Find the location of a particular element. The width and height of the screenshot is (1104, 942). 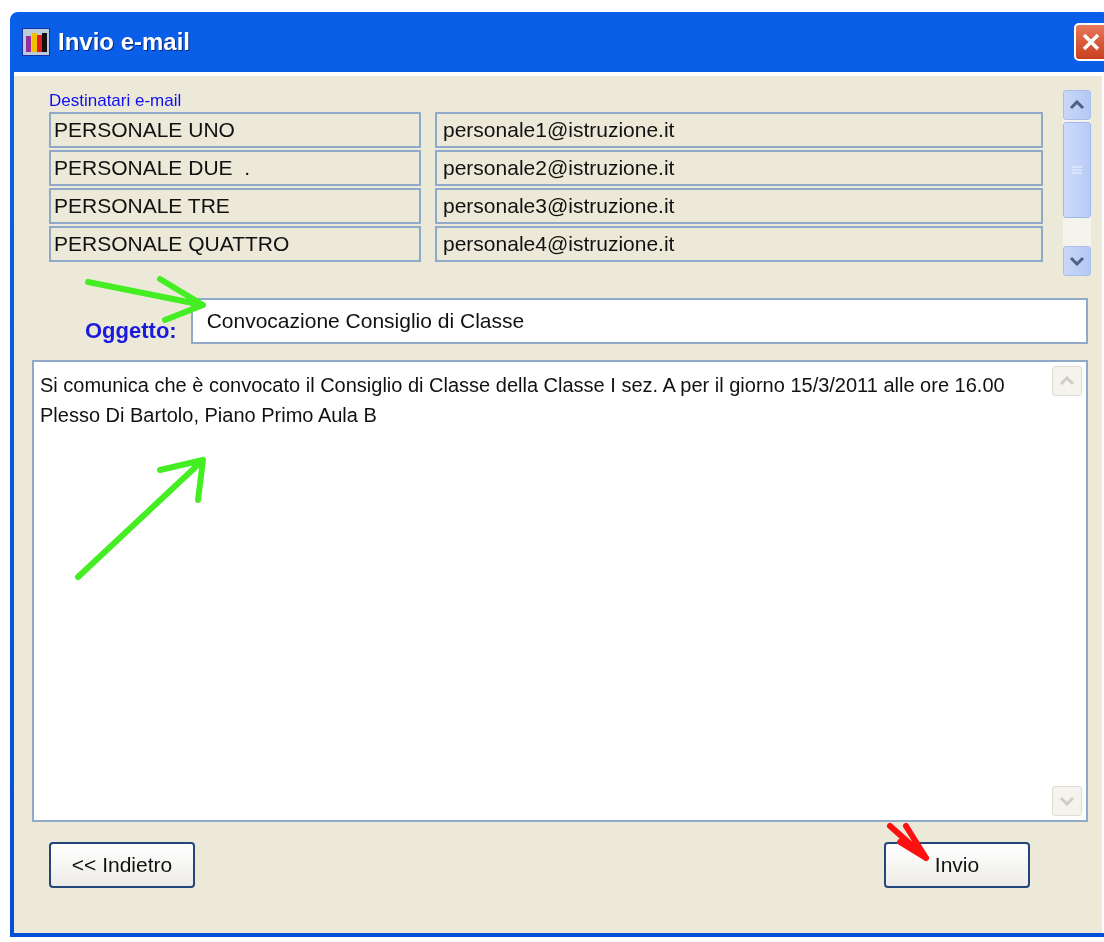

close-icon is located at coordinates (1091, 42).